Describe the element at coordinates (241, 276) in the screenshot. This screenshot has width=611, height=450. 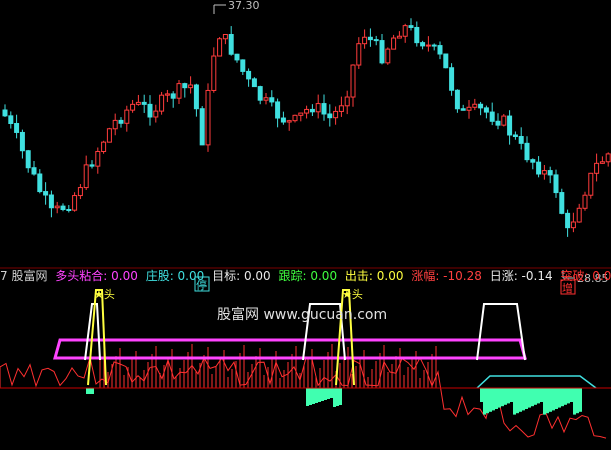
I see `indicator-mubiao: 目标: 0.00` at that location.